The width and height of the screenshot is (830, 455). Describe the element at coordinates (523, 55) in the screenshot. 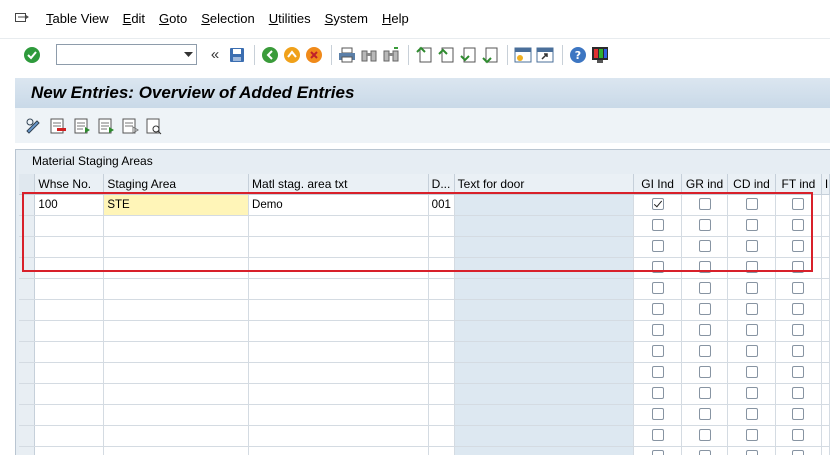

I see `create-session-icon` at that location.